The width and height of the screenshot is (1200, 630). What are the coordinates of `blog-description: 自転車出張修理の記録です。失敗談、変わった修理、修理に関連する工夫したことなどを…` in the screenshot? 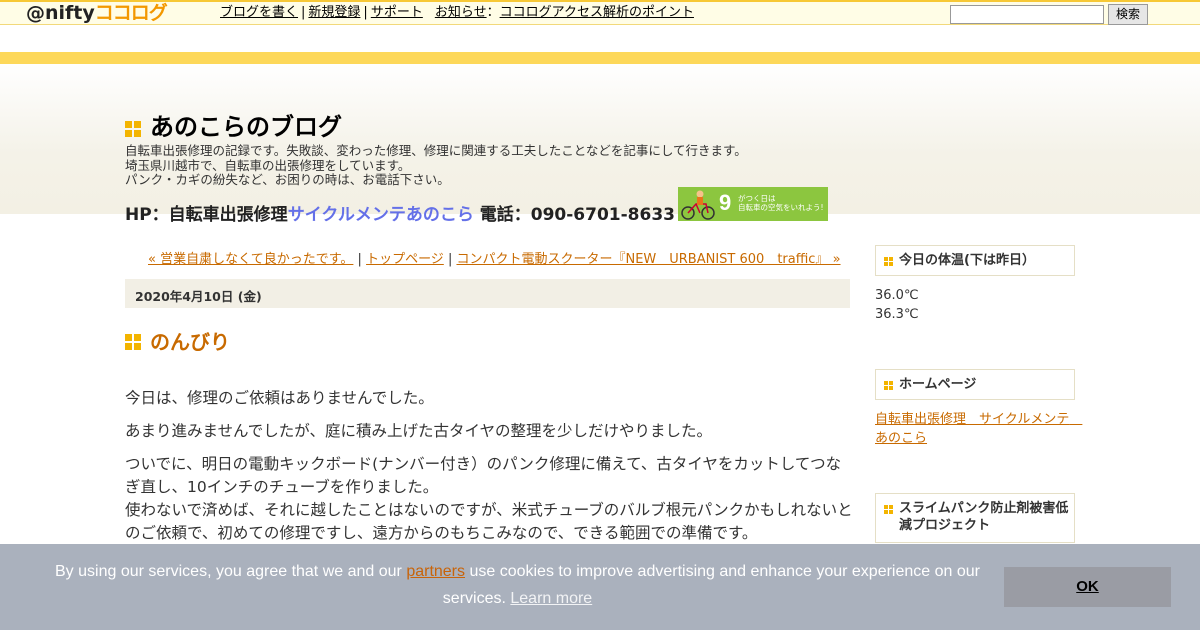 It's located at (436, 165).